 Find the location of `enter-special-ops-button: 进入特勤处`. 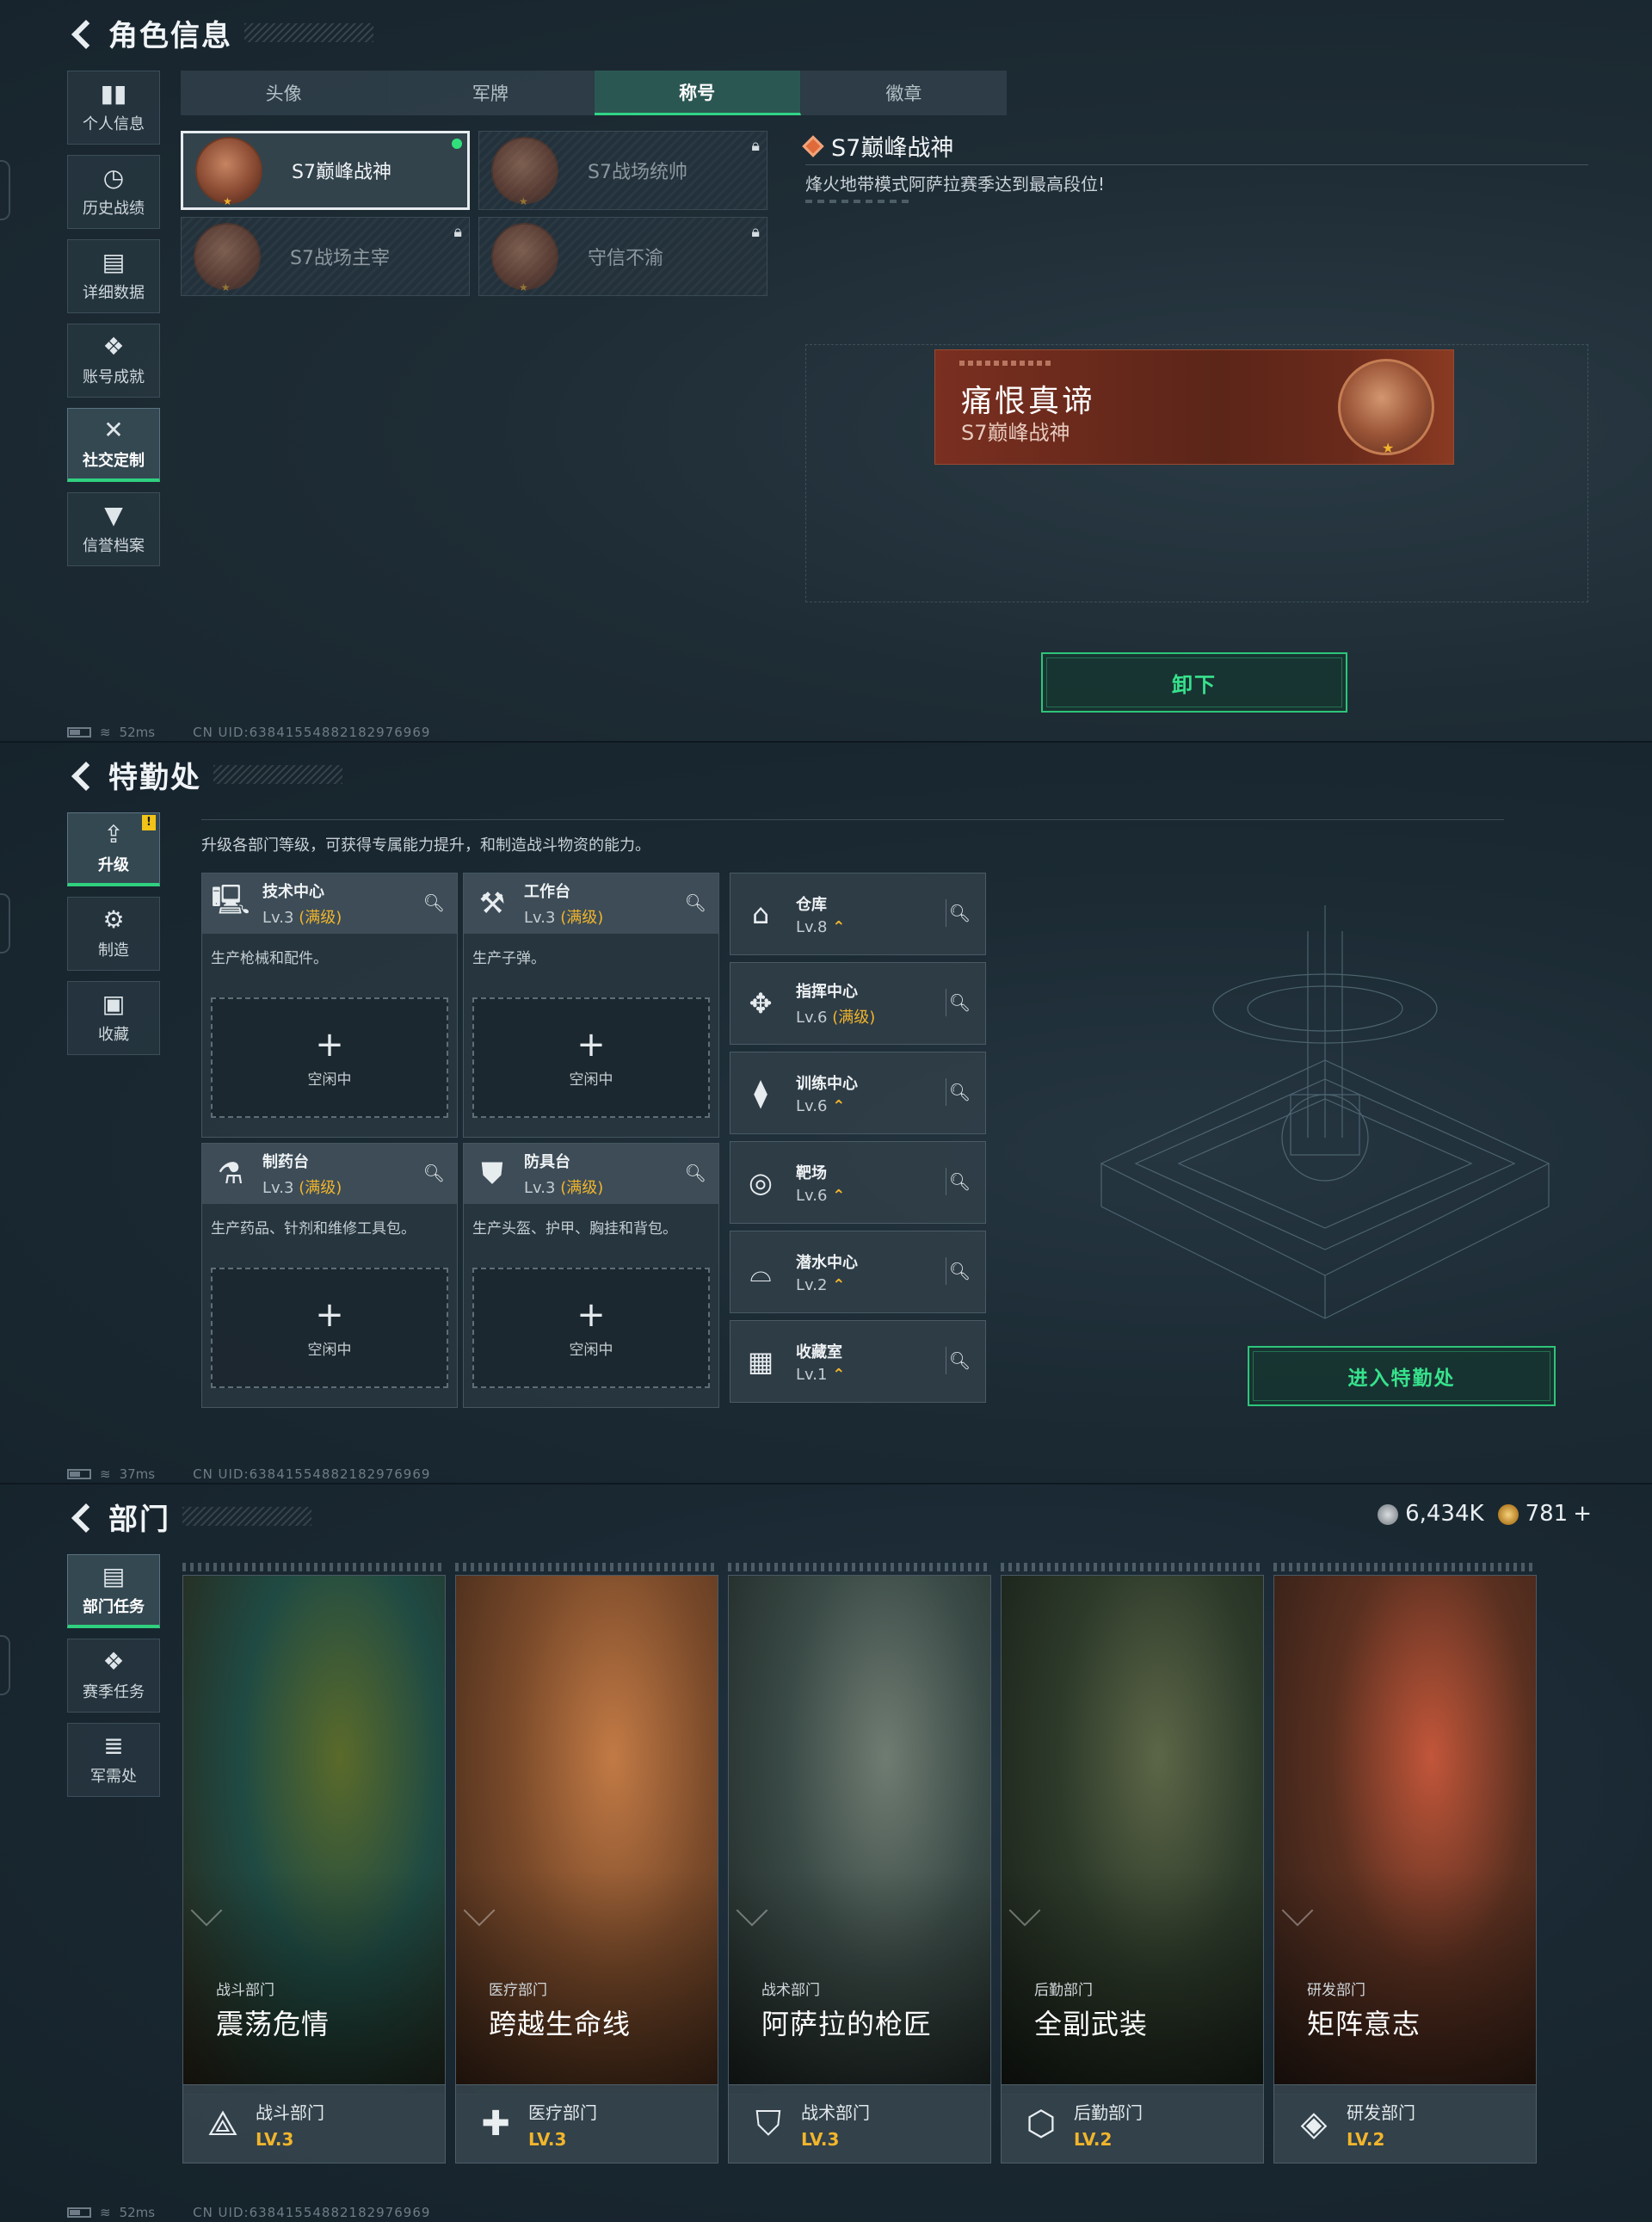

enter-special-ops-button: 进入特勤处 is located at coordinates (1402, 1376).